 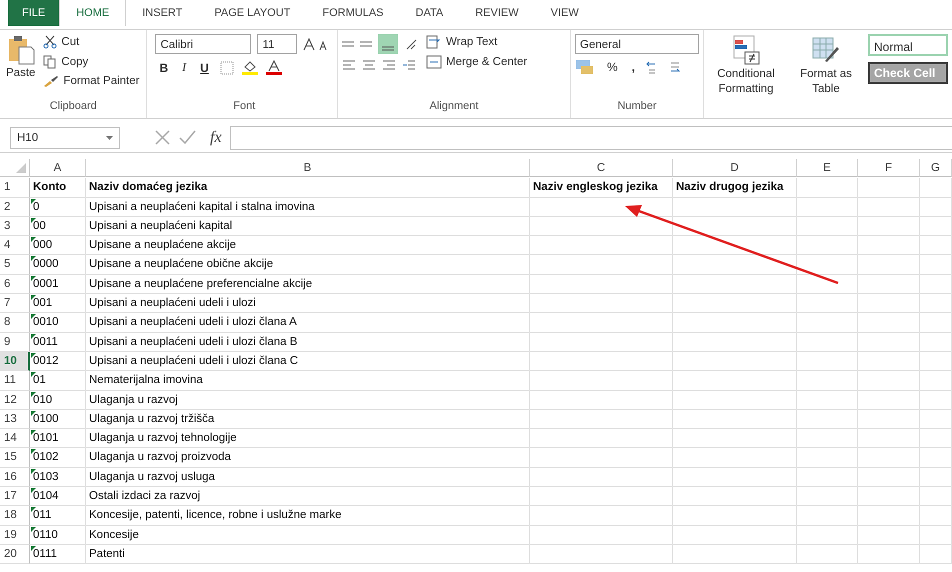 What do you see at coordinates (477, 42) in the screenshot?
I see `wrap-text-button: Wrap Text` at bounding box center [477, 42].